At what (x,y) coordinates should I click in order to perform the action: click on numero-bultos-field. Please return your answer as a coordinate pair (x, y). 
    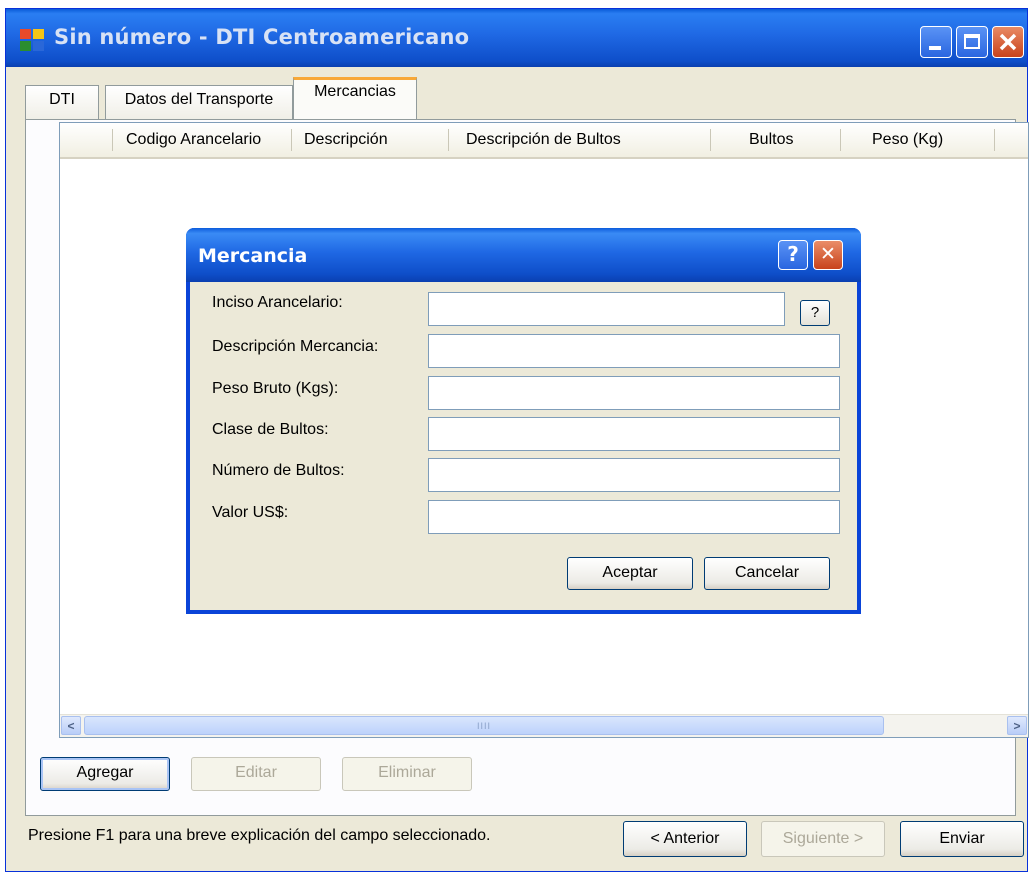
    Looking at the image, I should click on (634, 475).